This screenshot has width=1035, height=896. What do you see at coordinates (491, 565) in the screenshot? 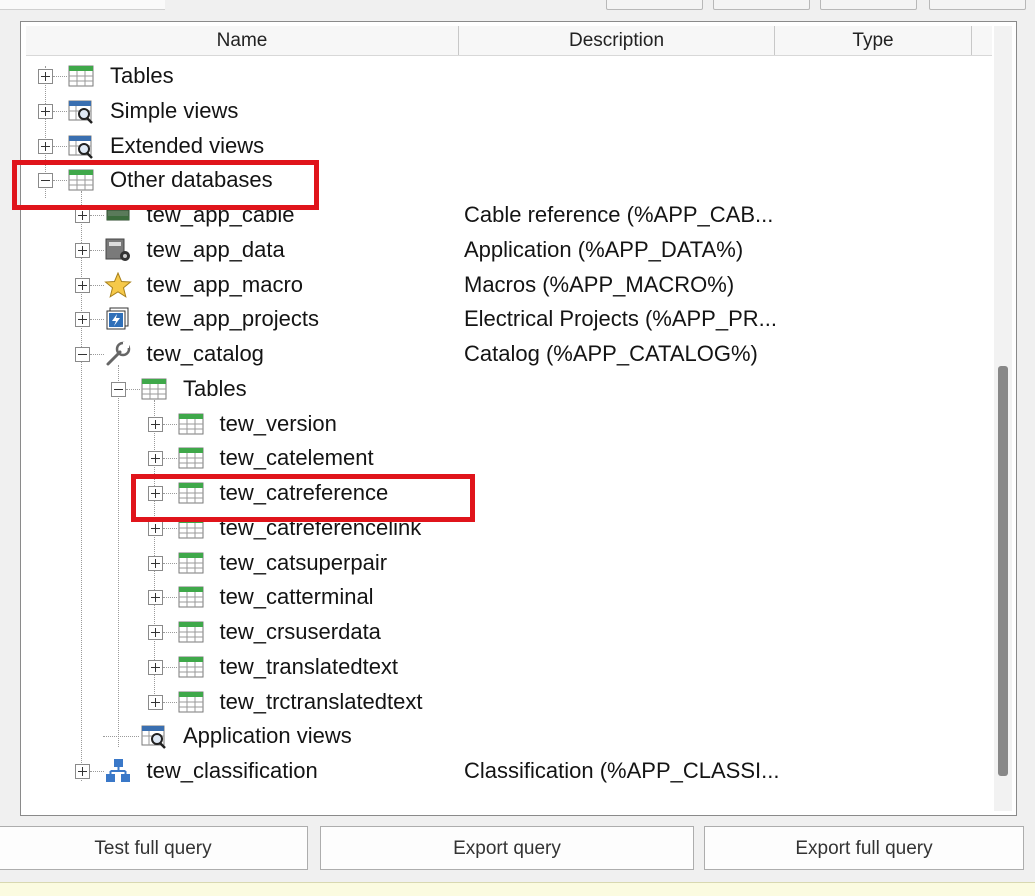
I see `tree-node-tew-catsuperpair: tew_catsuperpair` at bounding box center [491, 565].